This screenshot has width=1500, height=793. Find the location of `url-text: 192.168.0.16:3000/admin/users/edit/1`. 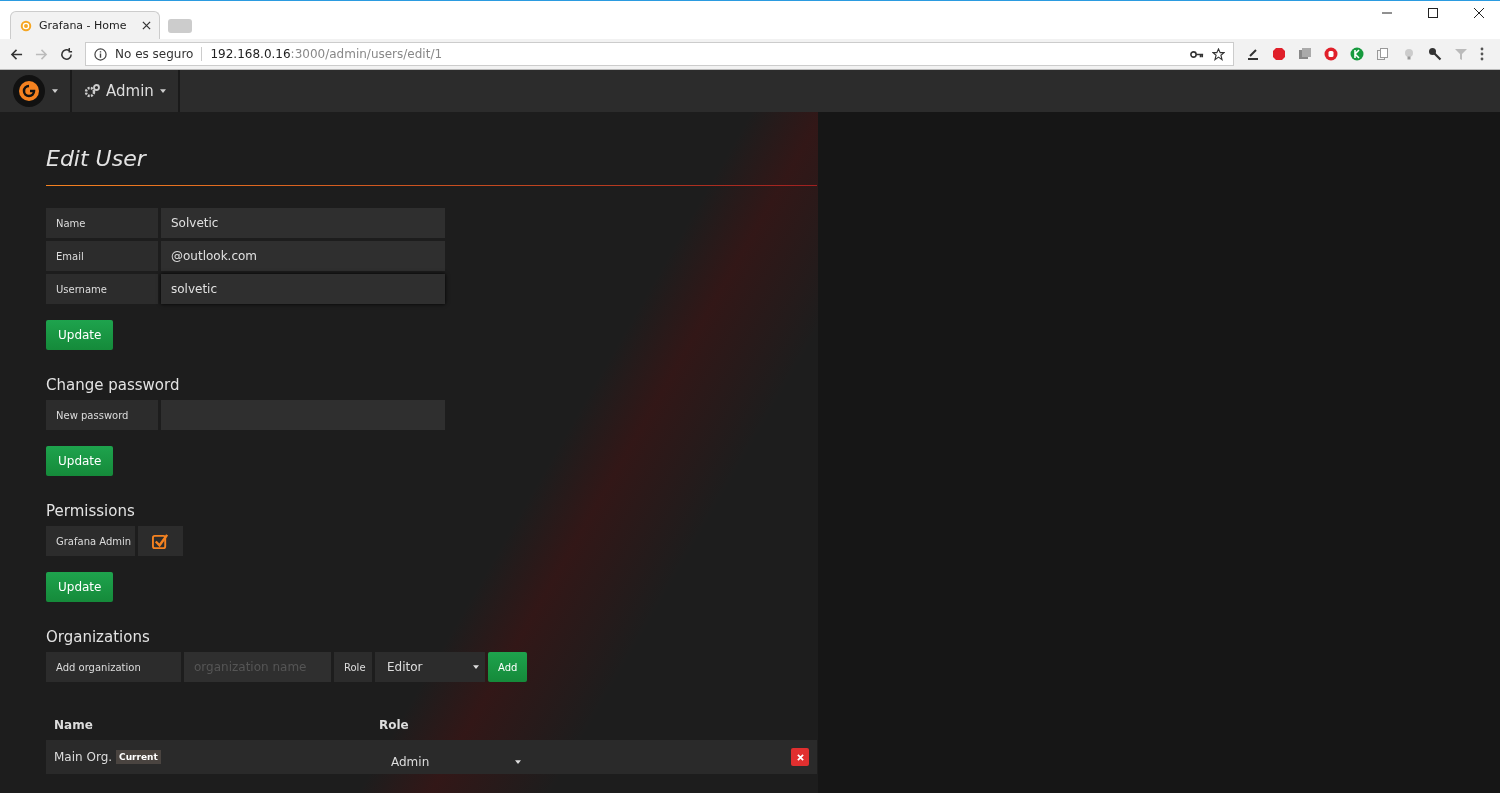

url-text: 192.168.0.16:3000/admin/users/edit/1 is located at coordinates (326, 54).